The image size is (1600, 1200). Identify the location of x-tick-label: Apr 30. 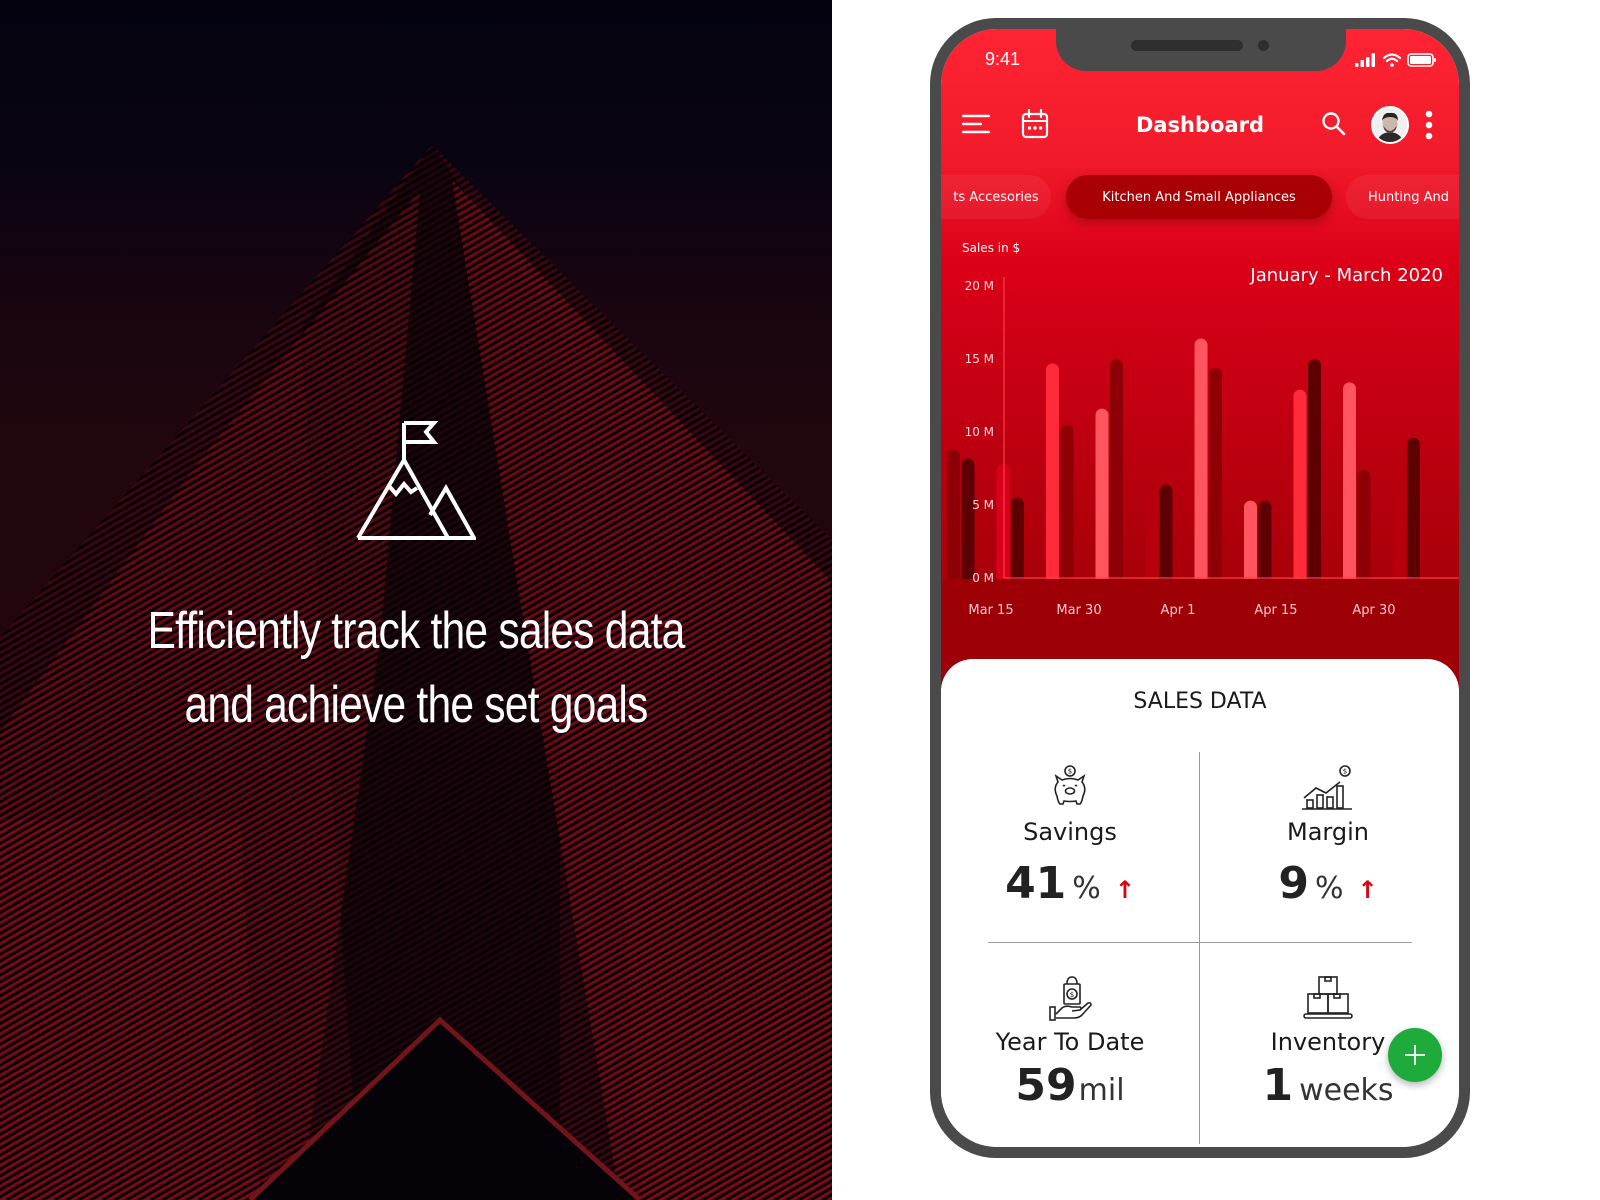
(1373, 610).